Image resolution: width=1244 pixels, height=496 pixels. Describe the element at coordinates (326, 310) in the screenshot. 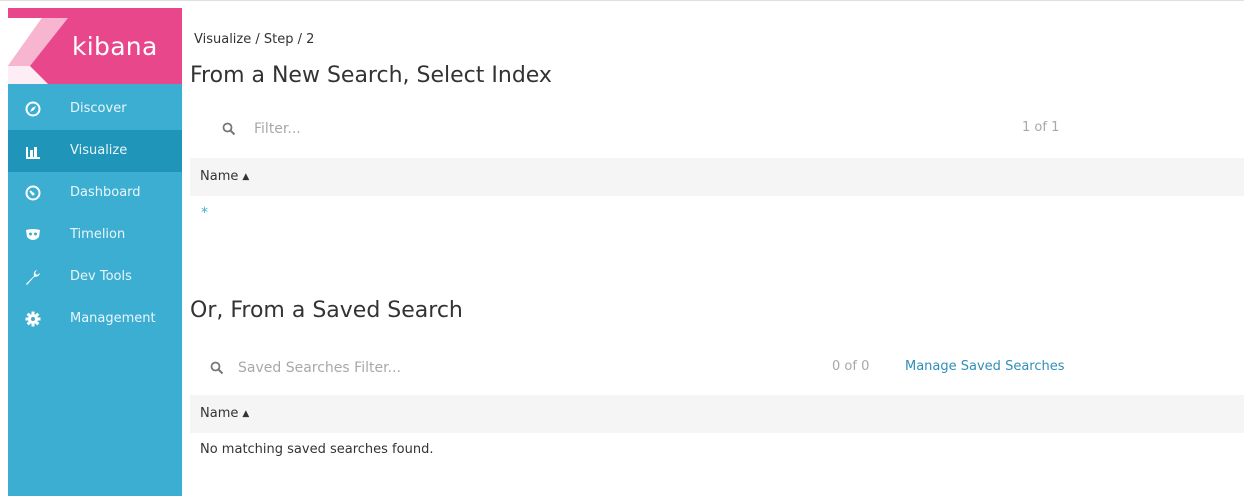

I see `section-title: Or, From a Saved Search` at that location.